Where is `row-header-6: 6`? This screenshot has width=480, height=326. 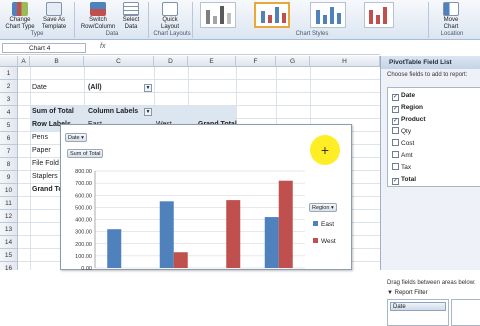
row-header-6: 6 is located at coordinates (9, 138).